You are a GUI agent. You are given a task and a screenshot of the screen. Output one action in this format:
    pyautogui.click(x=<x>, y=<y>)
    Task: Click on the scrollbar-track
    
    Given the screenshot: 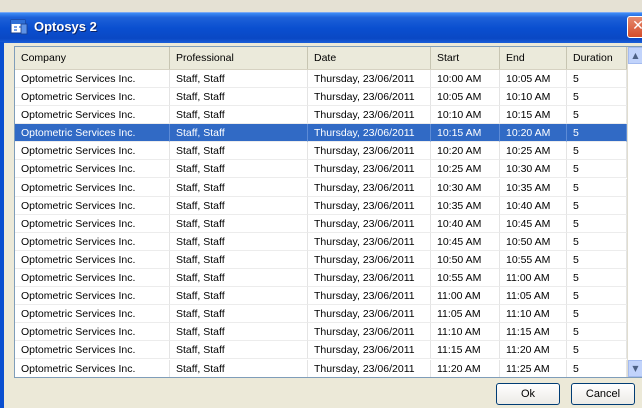 What is the action you would take?
    pyautogui.click(x=635, y=212)
    